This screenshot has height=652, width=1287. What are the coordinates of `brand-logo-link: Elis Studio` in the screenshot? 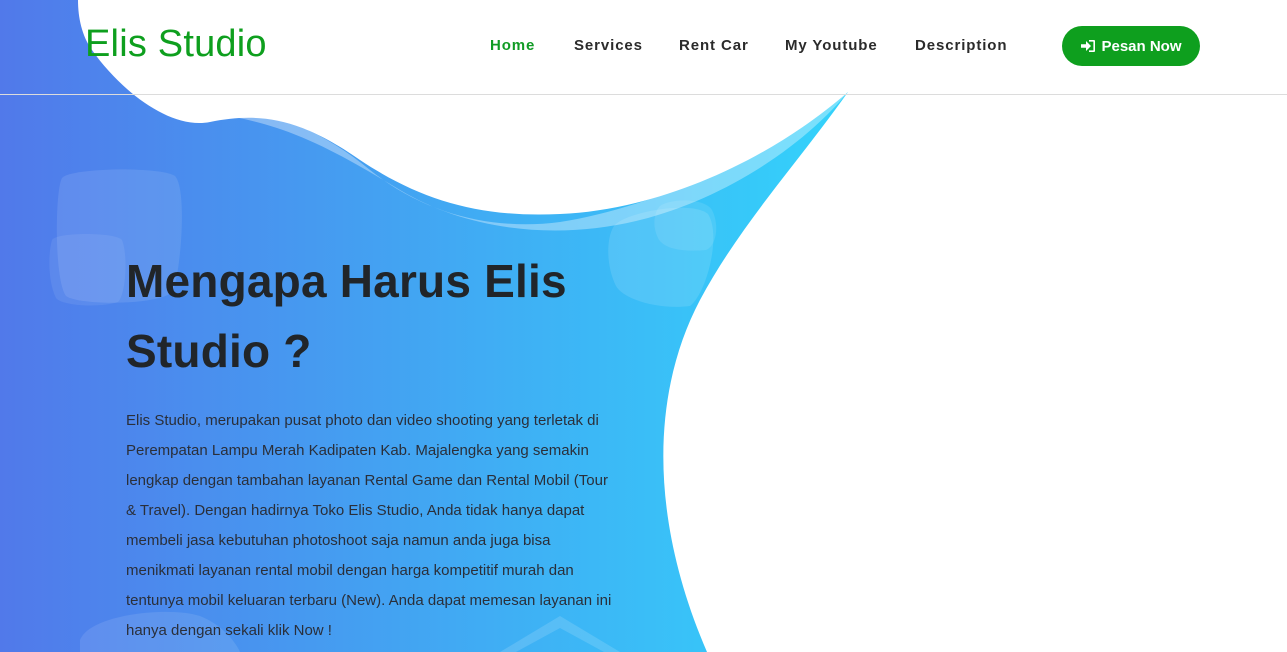 It's located at (176, 44).